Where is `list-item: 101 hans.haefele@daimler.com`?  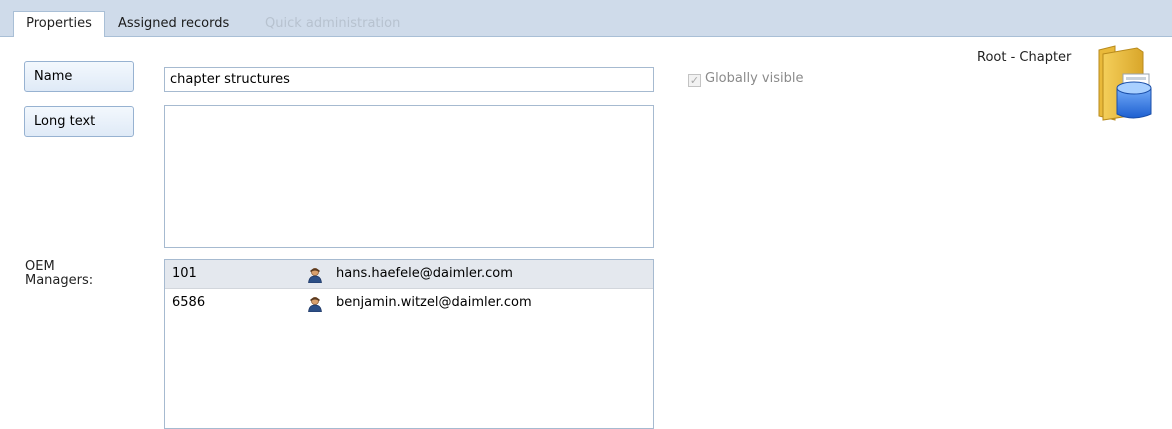
list-item: 101 hans.haefele@daimler.com is located at coordinates (409, 274).